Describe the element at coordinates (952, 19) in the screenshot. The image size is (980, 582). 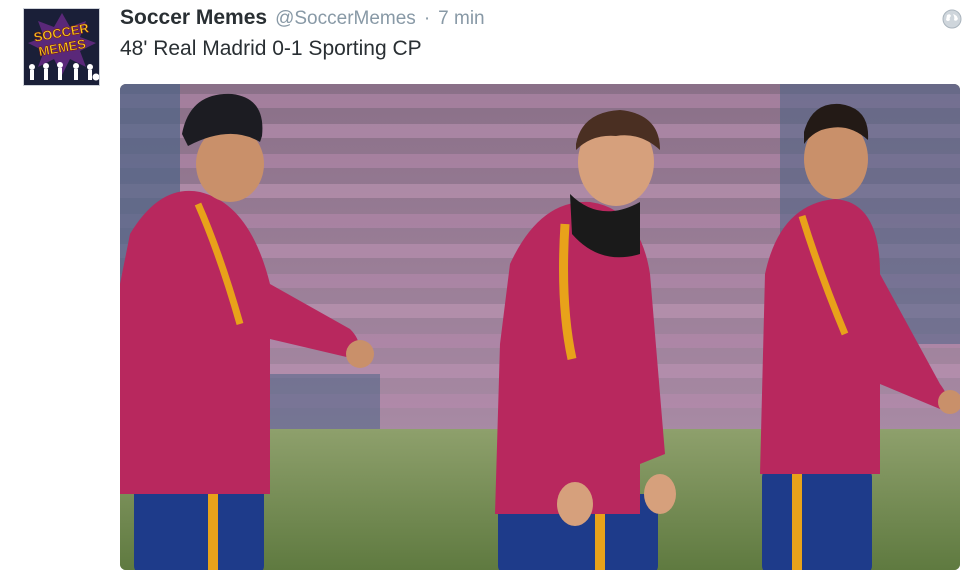
I see `globe-icon` at that location.